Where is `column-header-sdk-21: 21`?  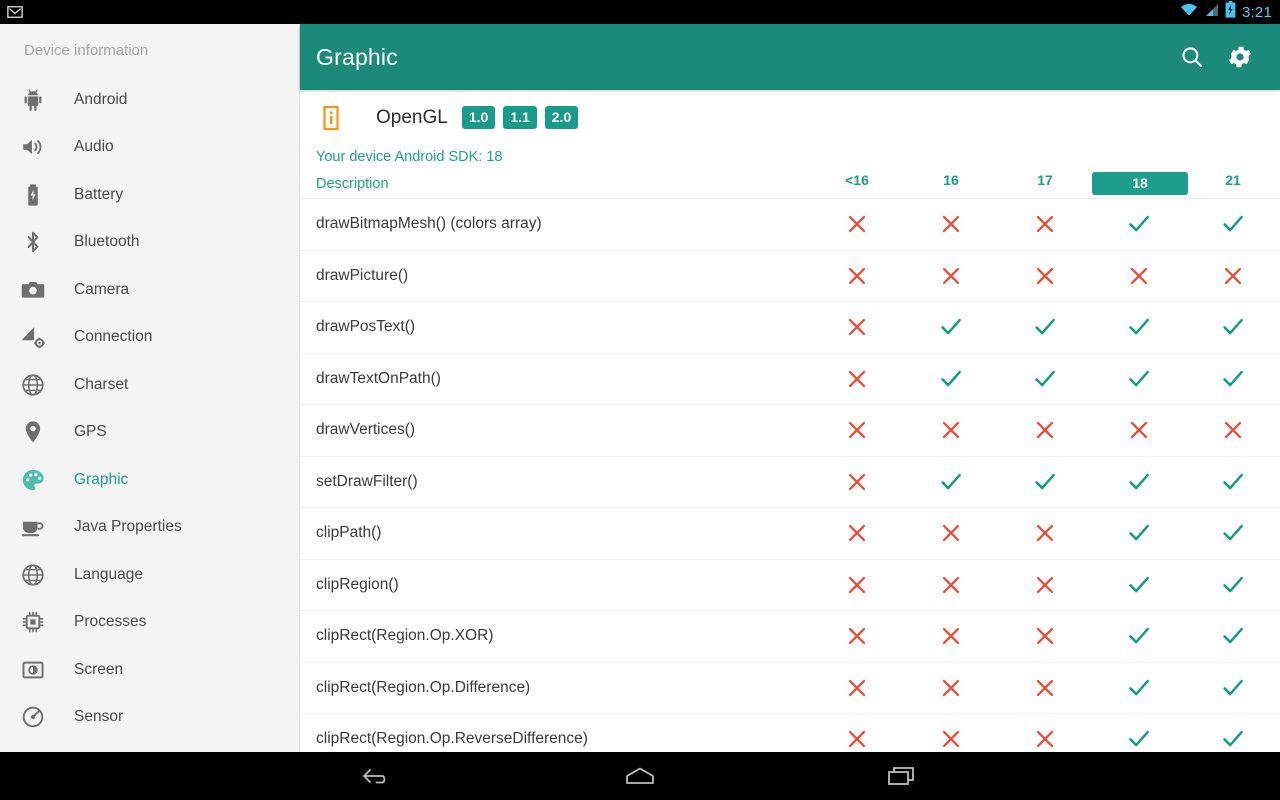 column-header-sdk-21: 21 is located at coordinates (1233, 183).